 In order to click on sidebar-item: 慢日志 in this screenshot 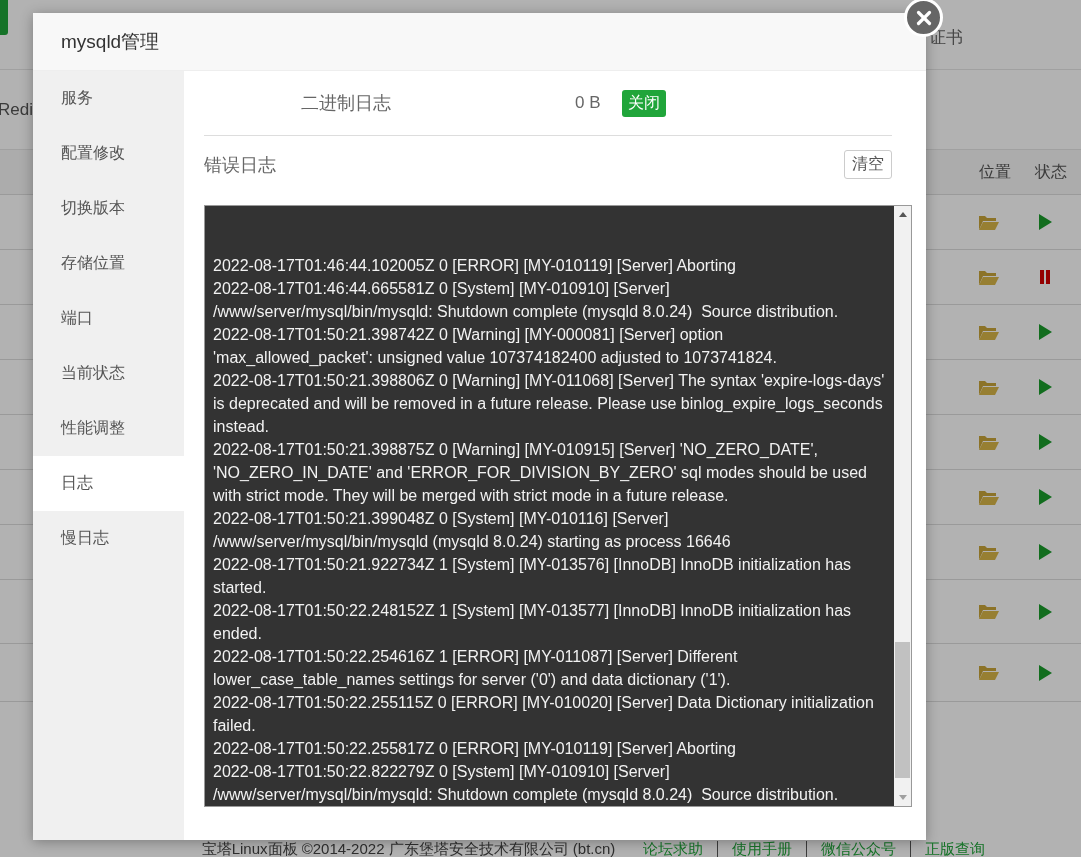, I will do `click(108, 538)`.